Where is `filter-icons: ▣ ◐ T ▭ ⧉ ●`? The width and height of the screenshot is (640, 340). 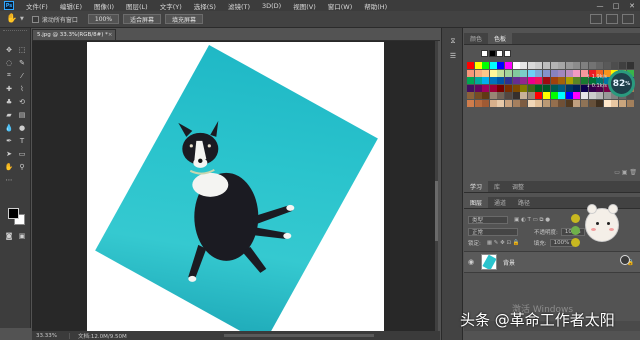
filter-icons: ▣ ◐ T ▭ ⧉ ● is located at coordinates (532, 220).